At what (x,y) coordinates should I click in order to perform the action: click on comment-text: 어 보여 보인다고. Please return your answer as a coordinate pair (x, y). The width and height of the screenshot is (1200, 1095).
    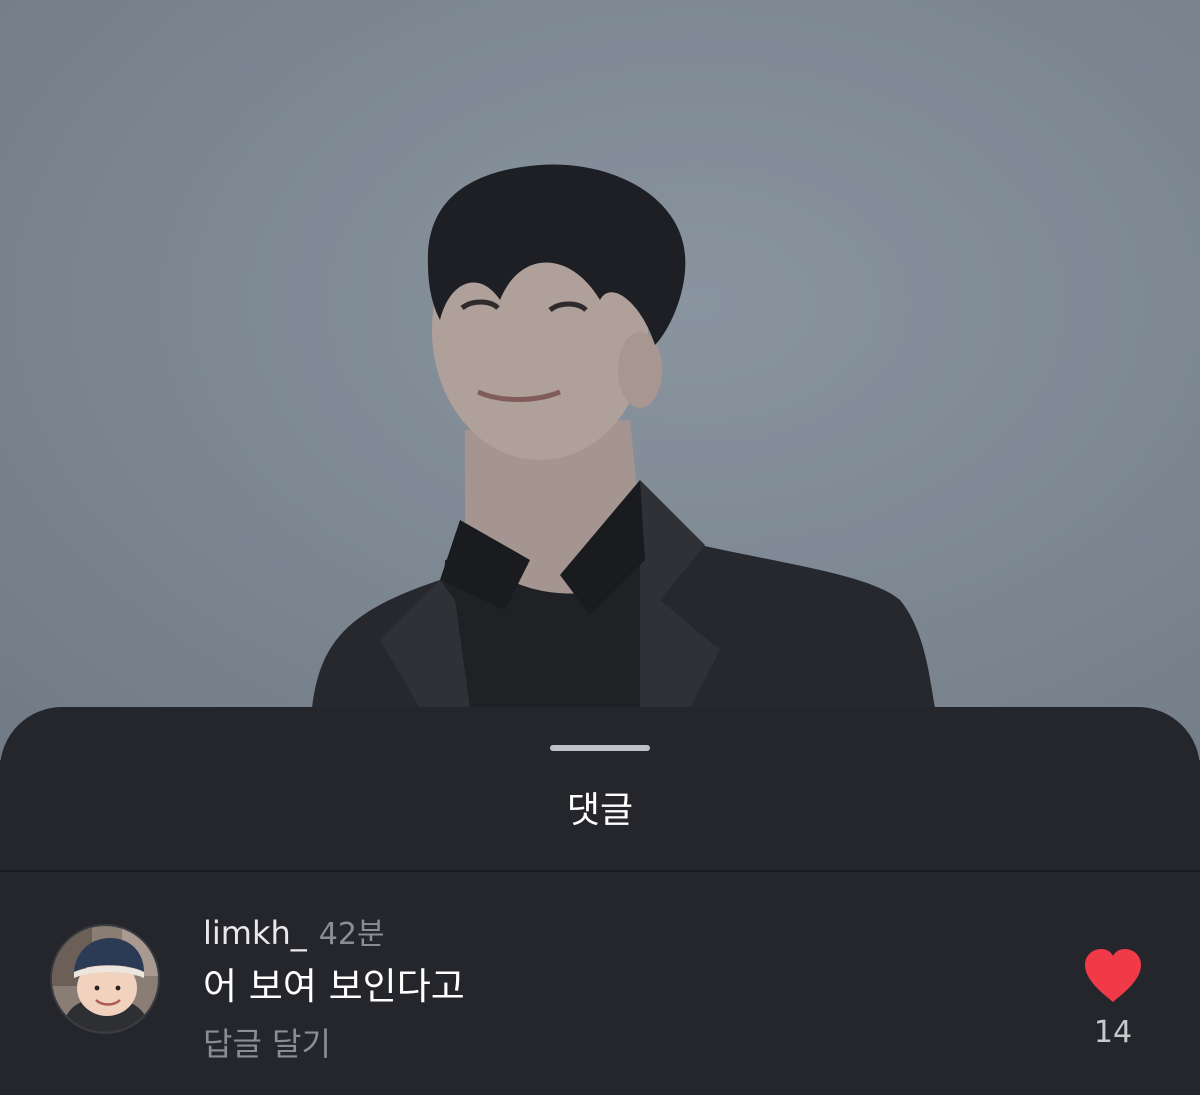
    Looking at the image, I should click on (334, 986).